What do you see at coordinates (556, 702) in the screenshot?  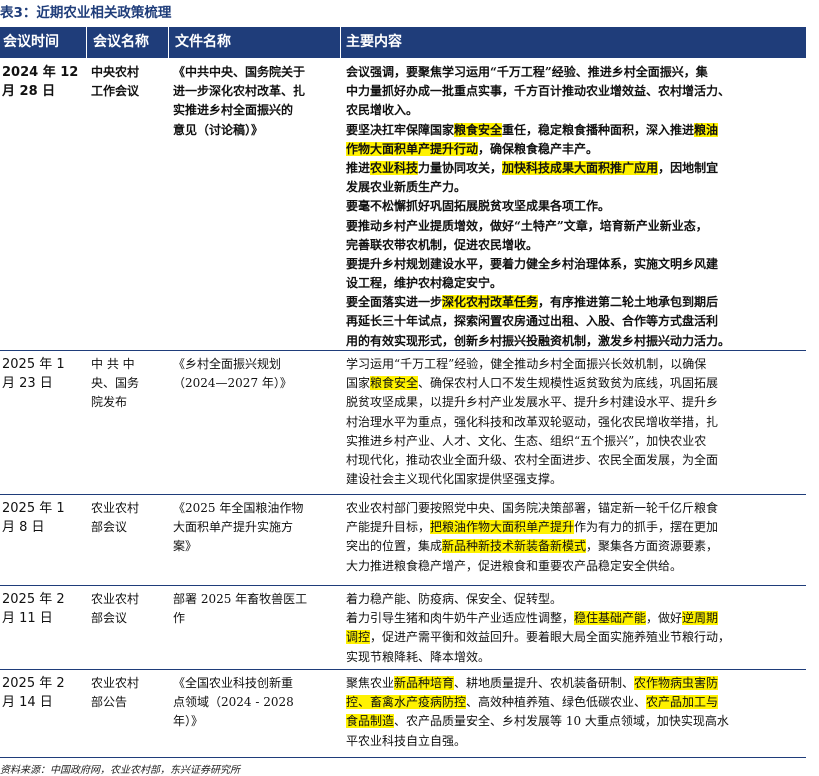 I see `content-text: 、高效种植养殖、绿色低碳农业、` at bounding box center [556, 702].